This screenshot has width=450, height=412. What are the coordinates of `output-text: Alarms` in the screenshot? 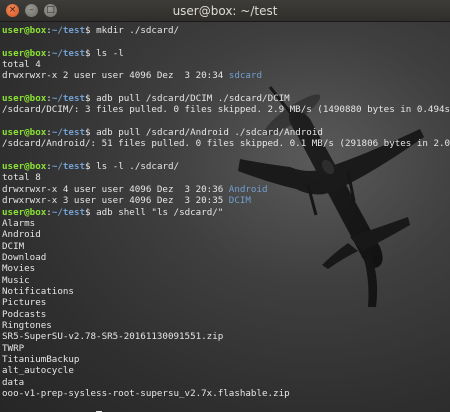 It's located at (19, 223).